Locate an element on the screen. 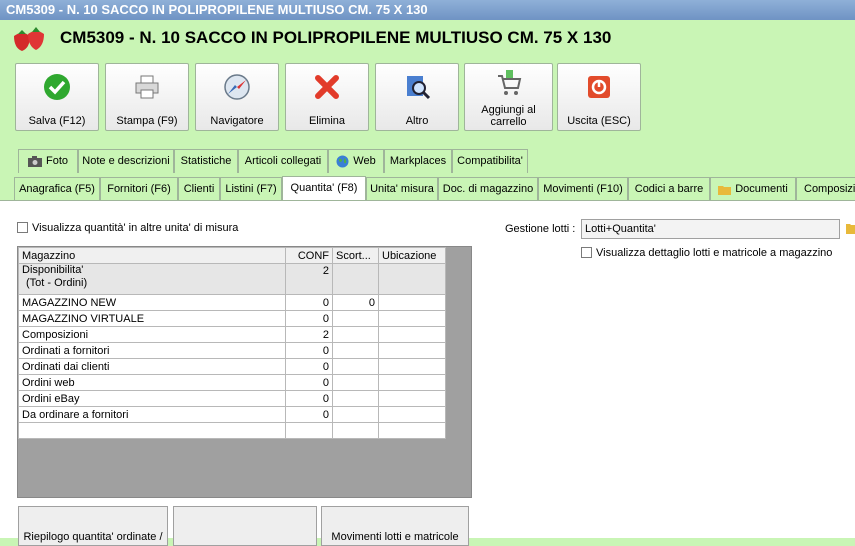  compass-icon is located at coordinates (237, 87).